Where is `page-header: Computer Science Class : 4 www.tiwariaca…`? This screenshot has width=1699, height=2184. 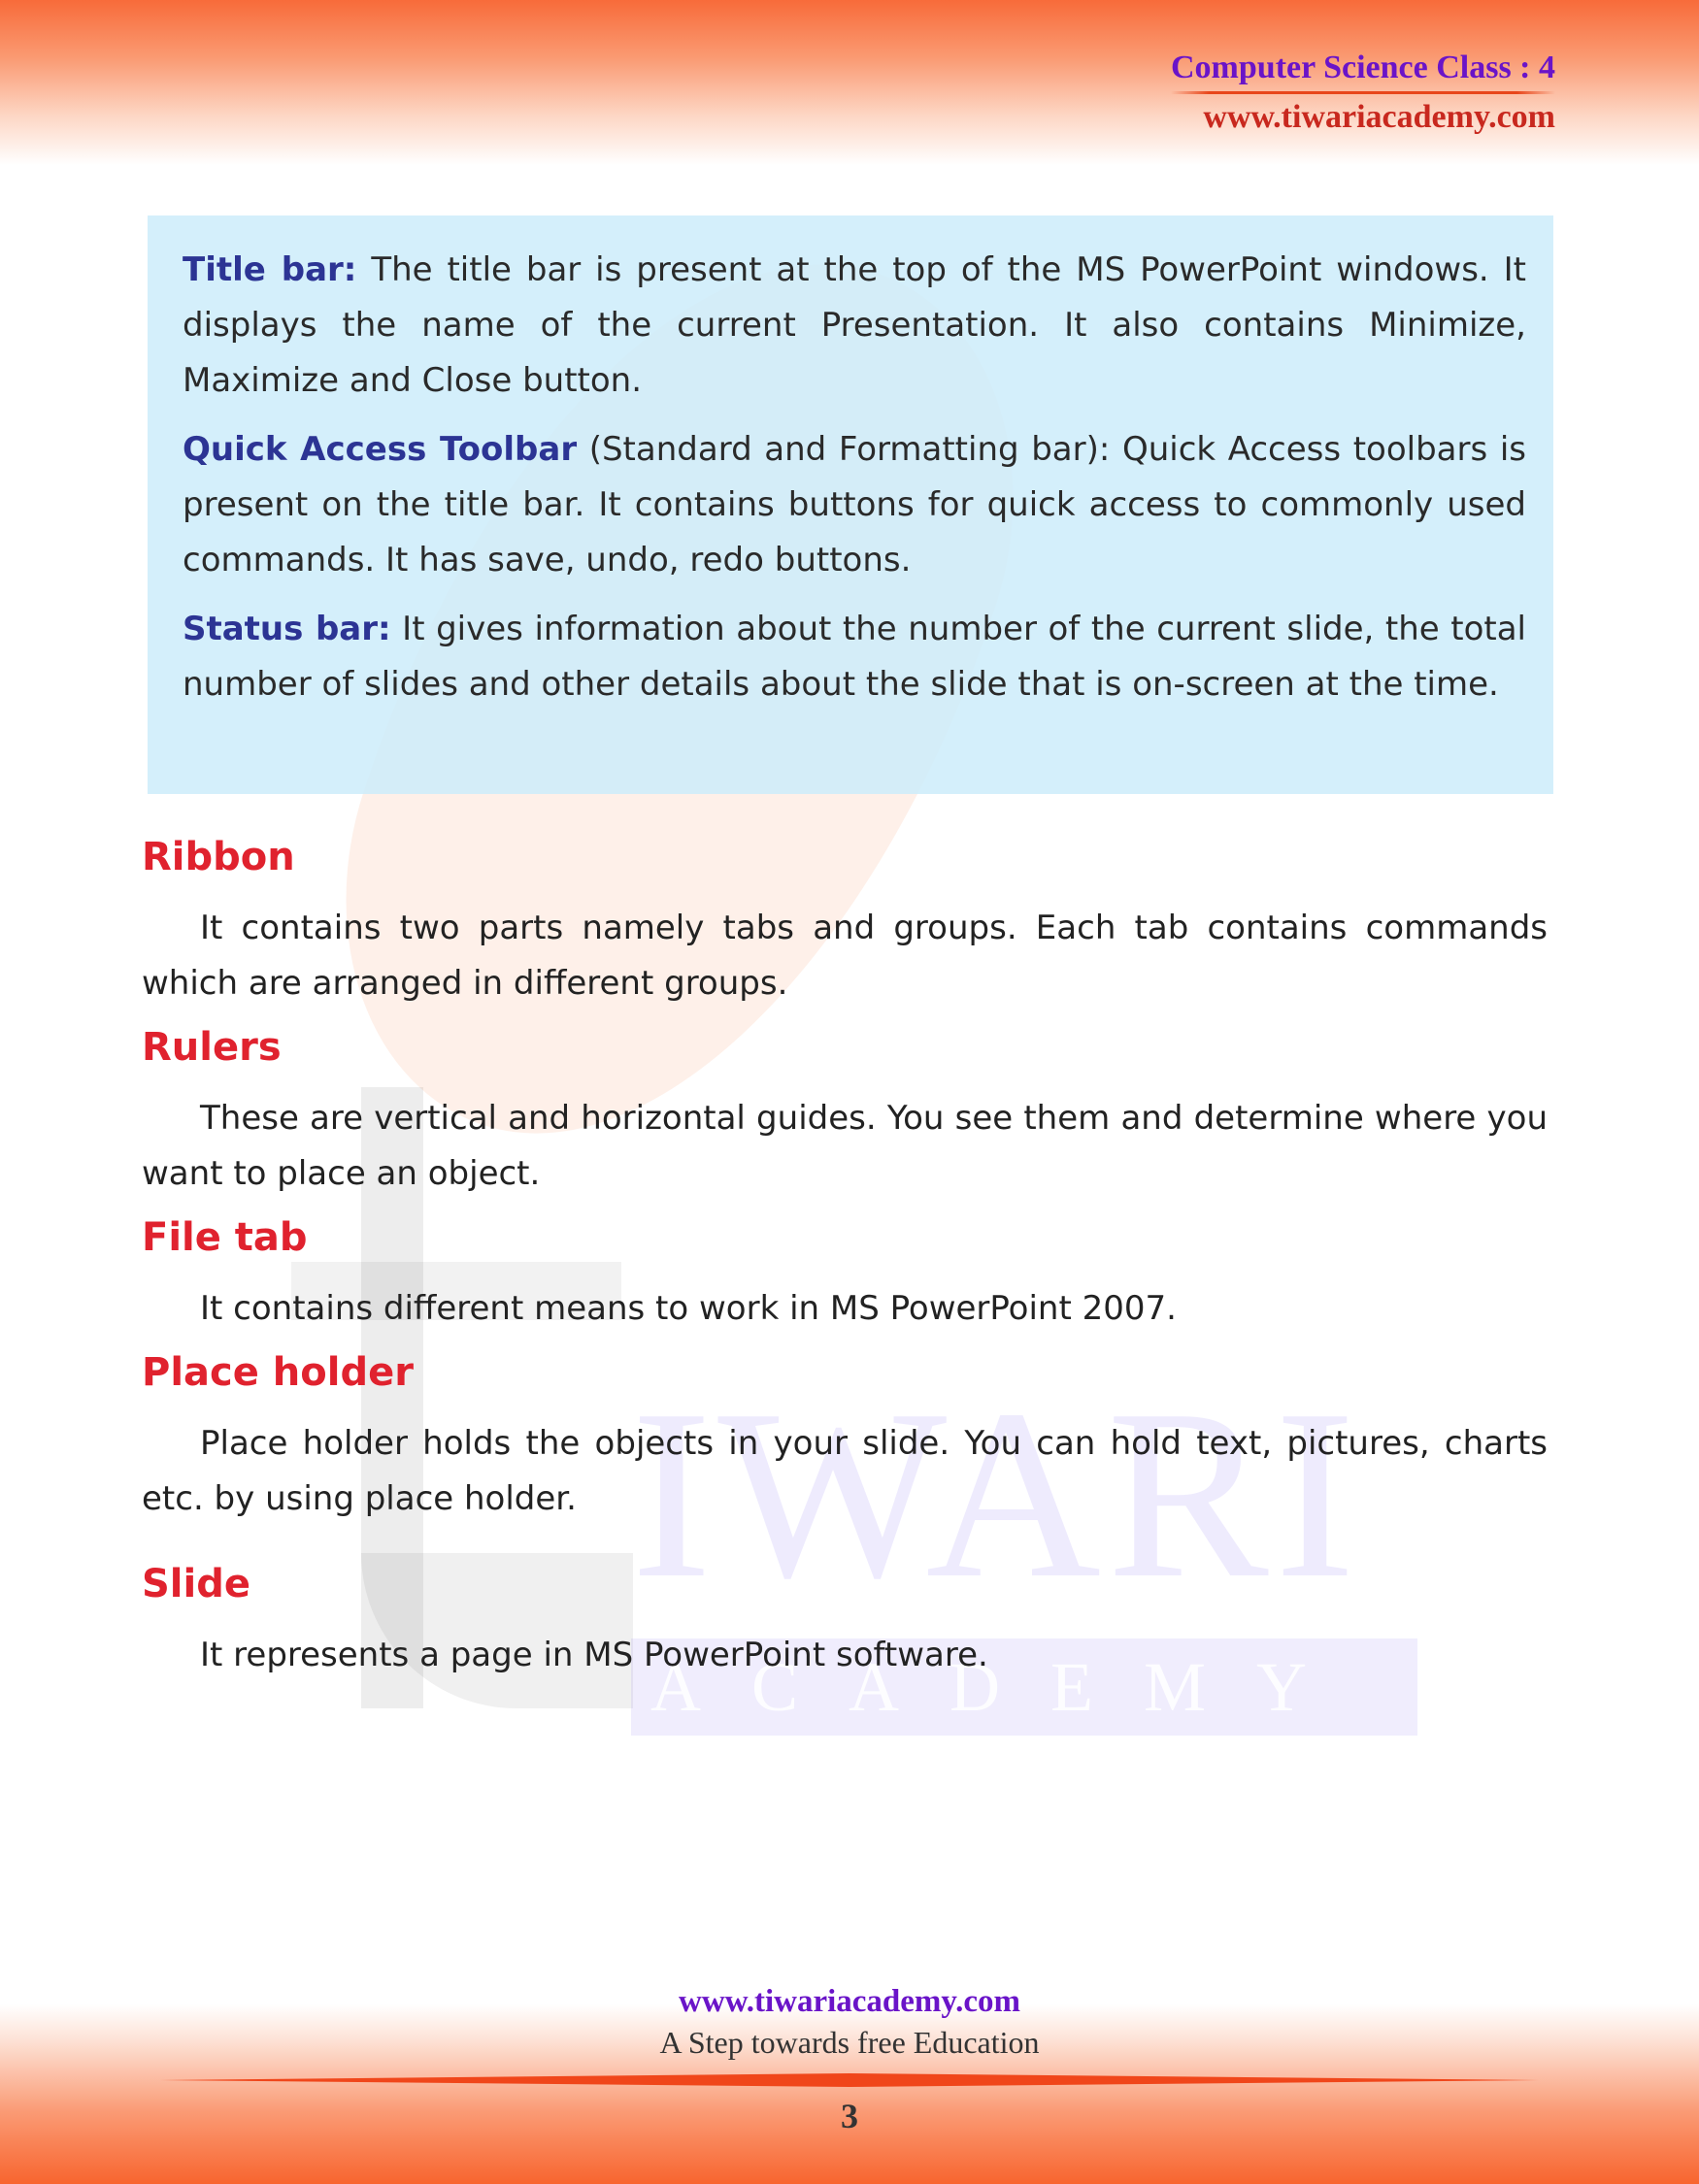 page-header: Computer Science Class : 4 www.tiwariaca… is located at coordinates (1363, 92).